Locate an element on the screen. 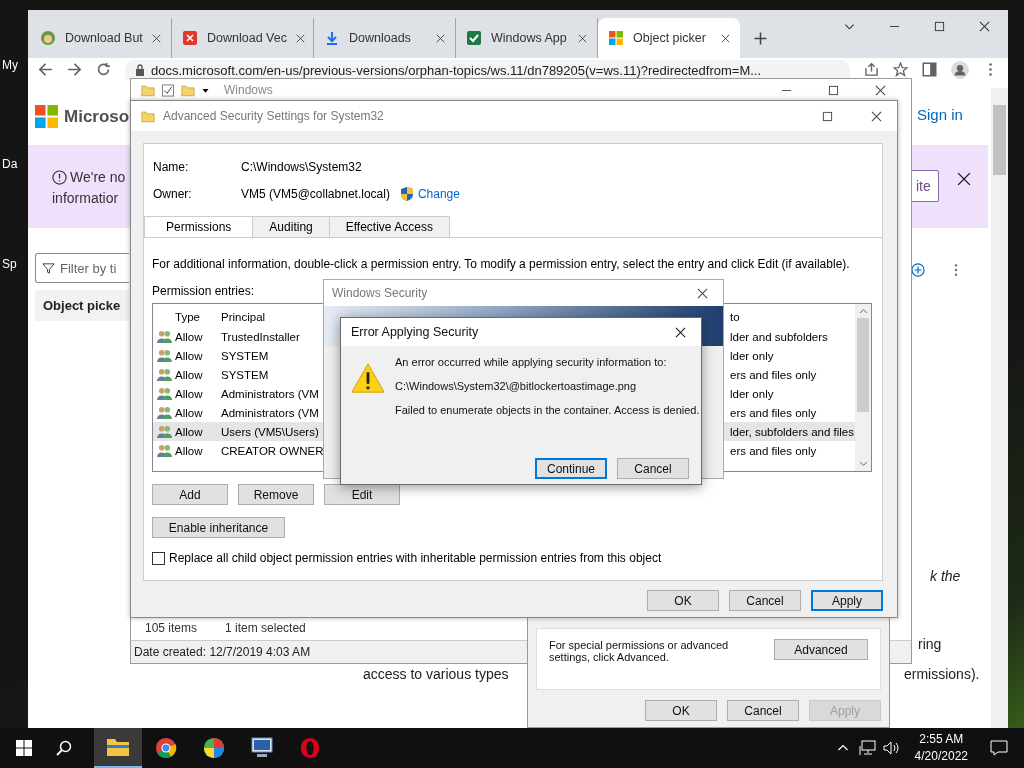 This screenshot has width=1024, height=768. banner-text: informatior is located at coordinates (85, 198).